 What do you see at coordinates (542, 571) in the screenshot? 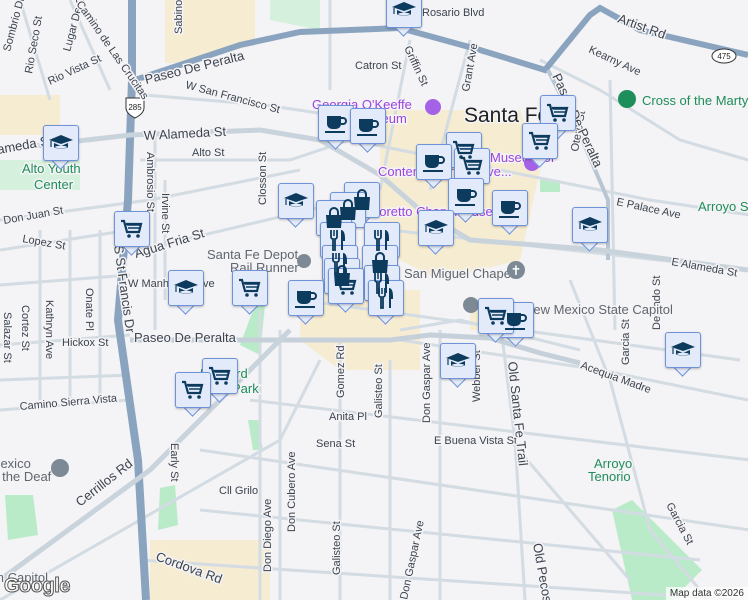
I see `svg-text: Old Pecos` at bounding box center [542, 571].